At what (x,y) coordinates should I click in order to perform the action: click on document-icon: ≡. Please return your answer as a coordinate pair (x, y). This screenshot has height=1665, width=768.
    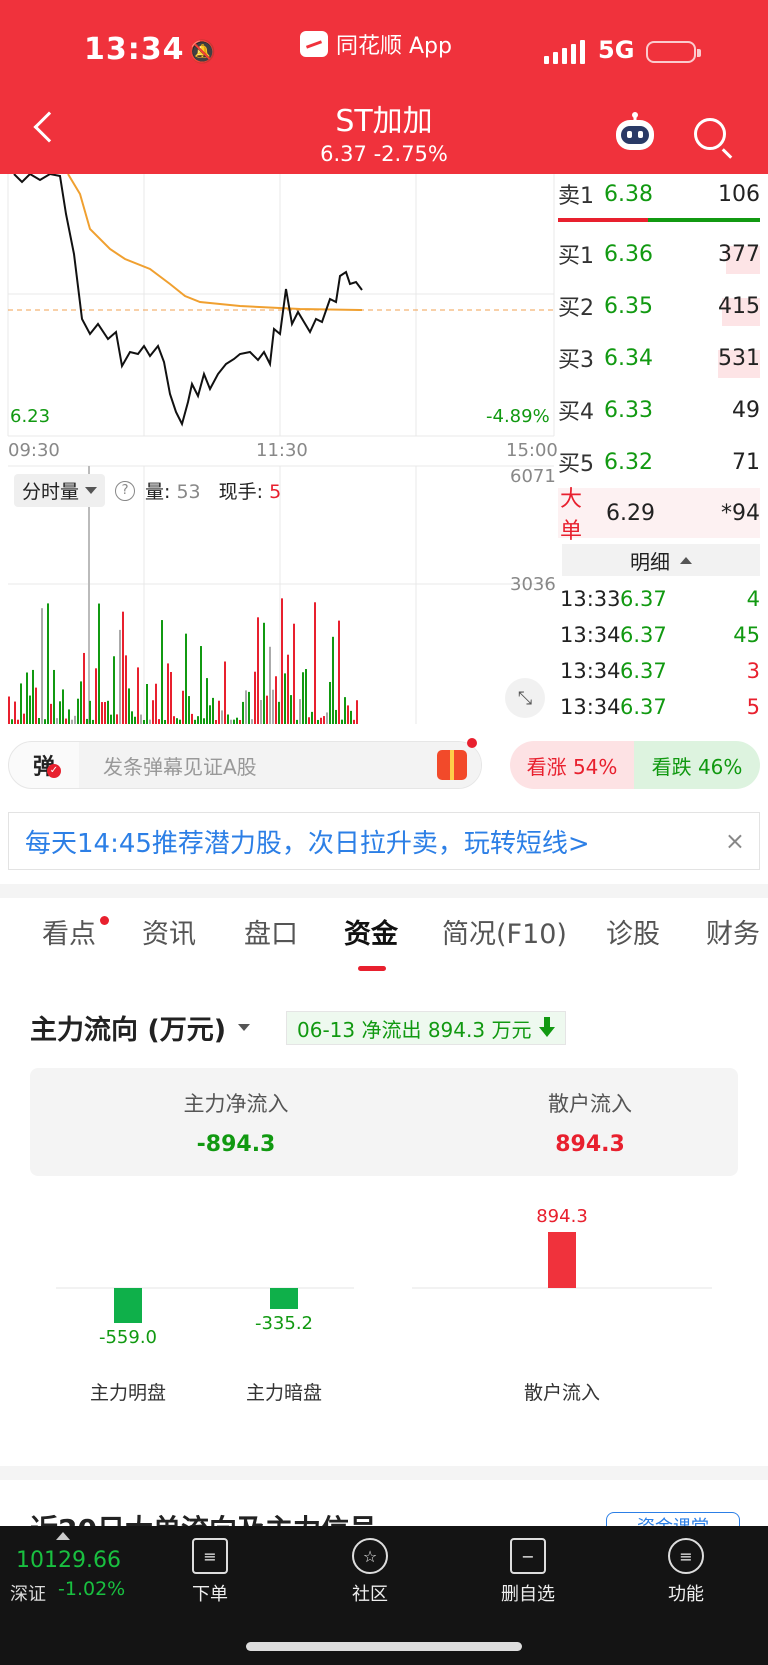
    Looking at the image, I should click on (210, 1556).